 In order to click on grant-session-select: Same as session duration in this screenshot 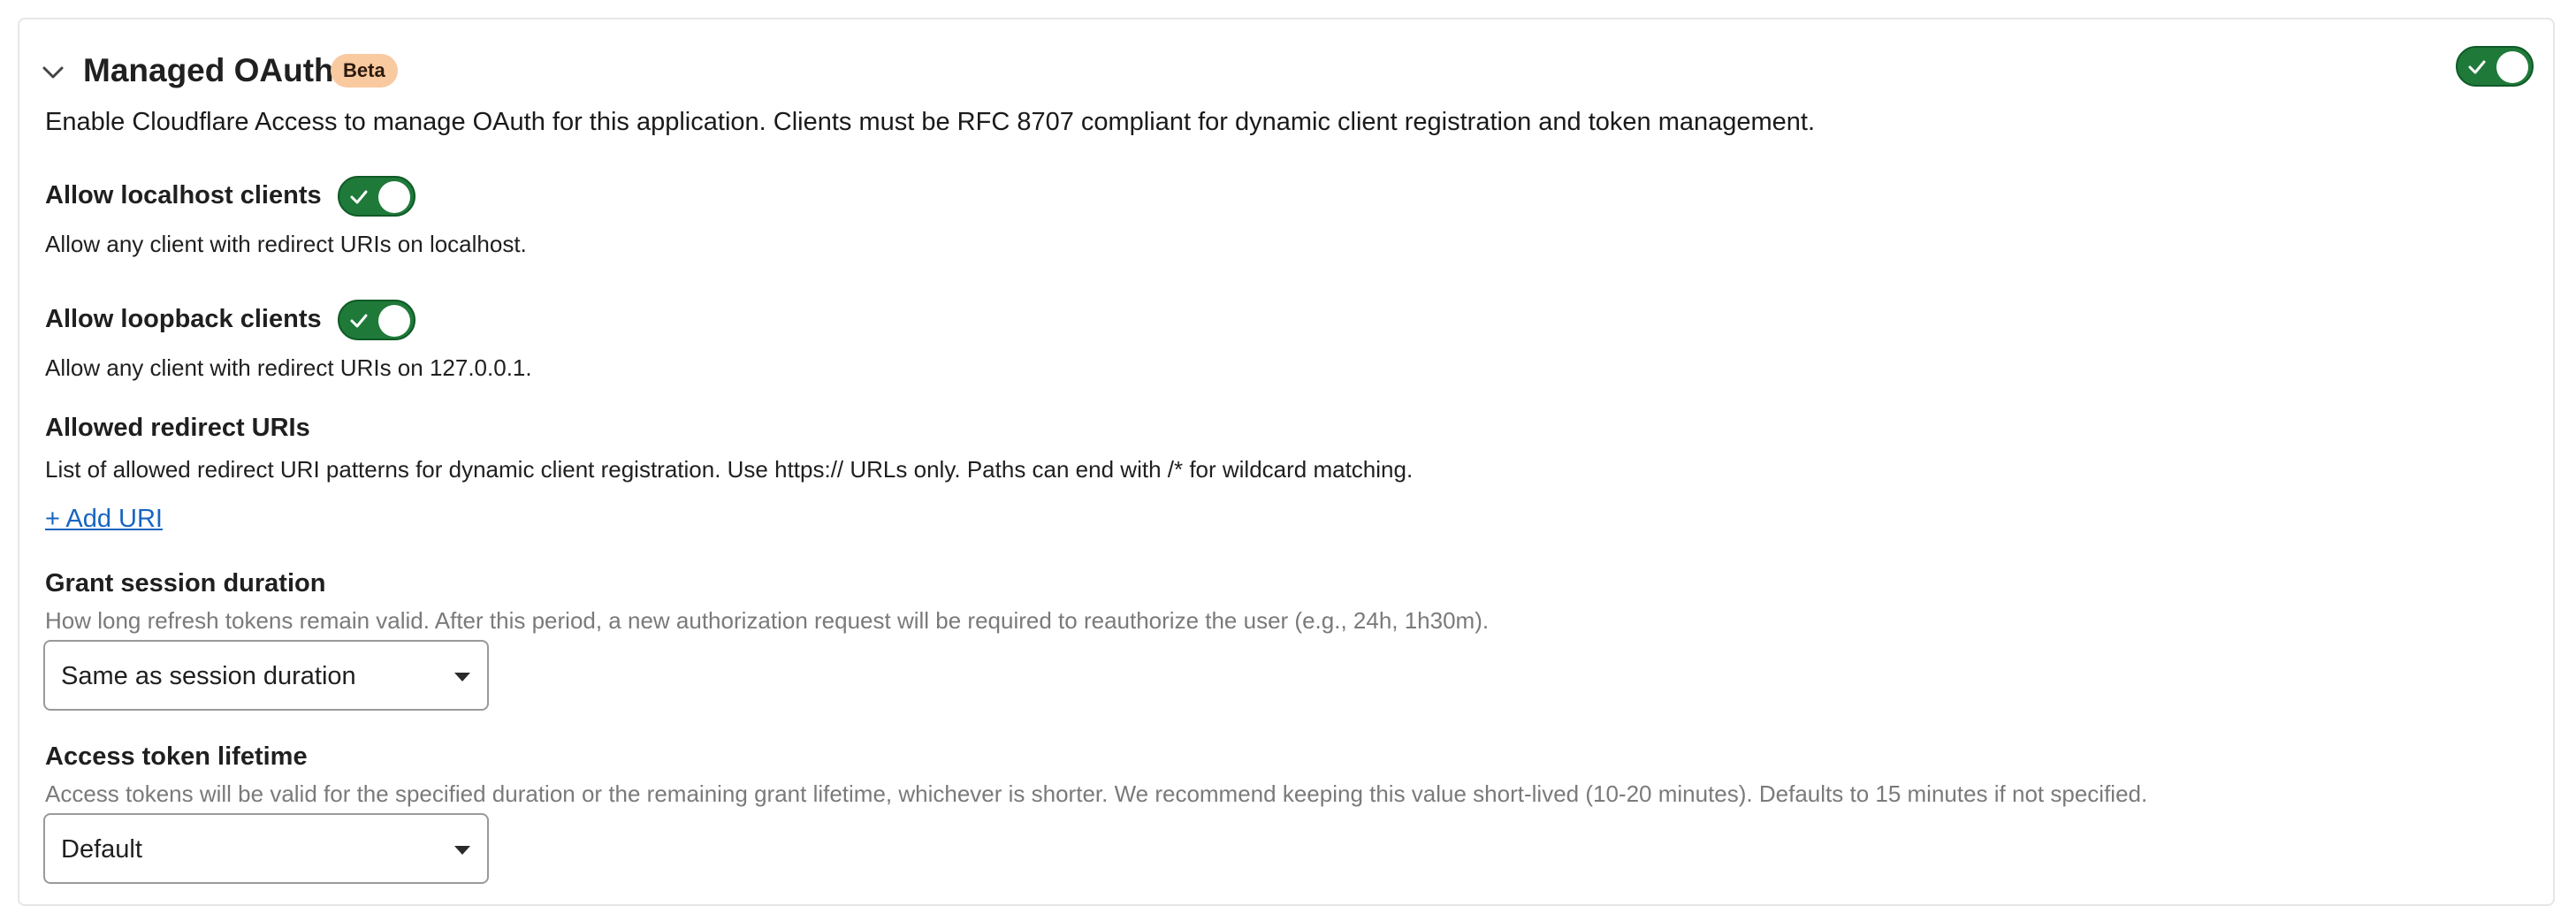, I will do `click(266, 675)`.